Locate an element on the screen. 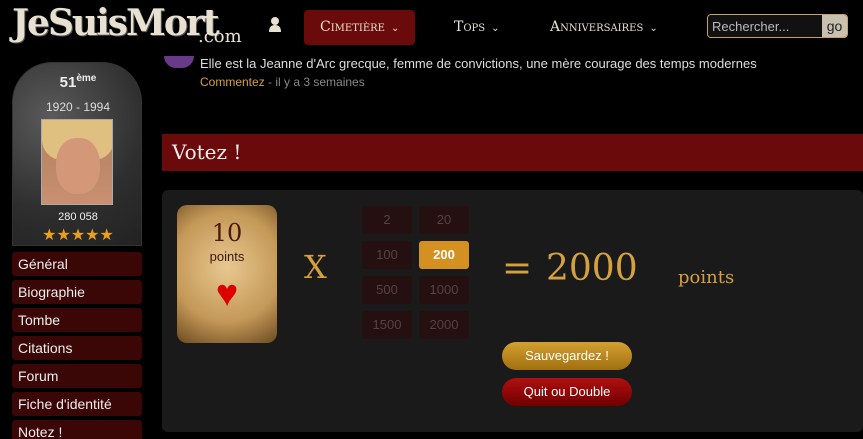 This screenshot has height=439, width=863. multiplier-2: 2 is located at coordinates (387, 220).